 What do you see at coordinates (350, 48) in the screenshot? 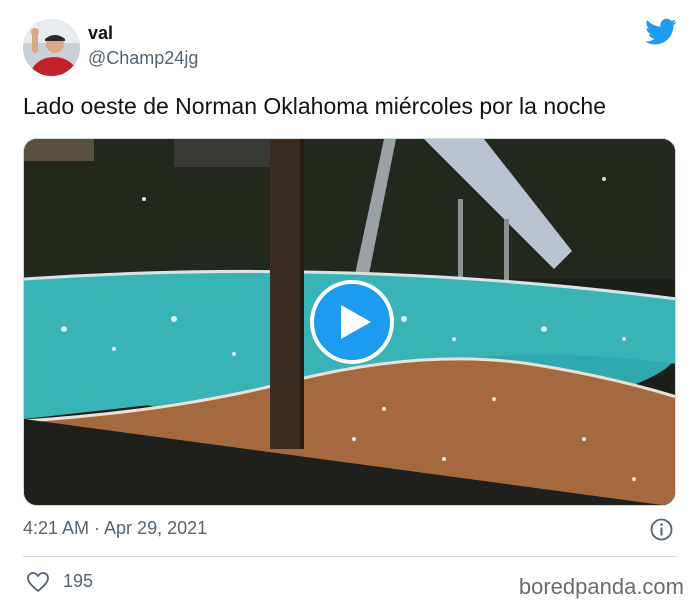
I see `tweet-header: val @Champ24jg` at bounding box center [350, 48].